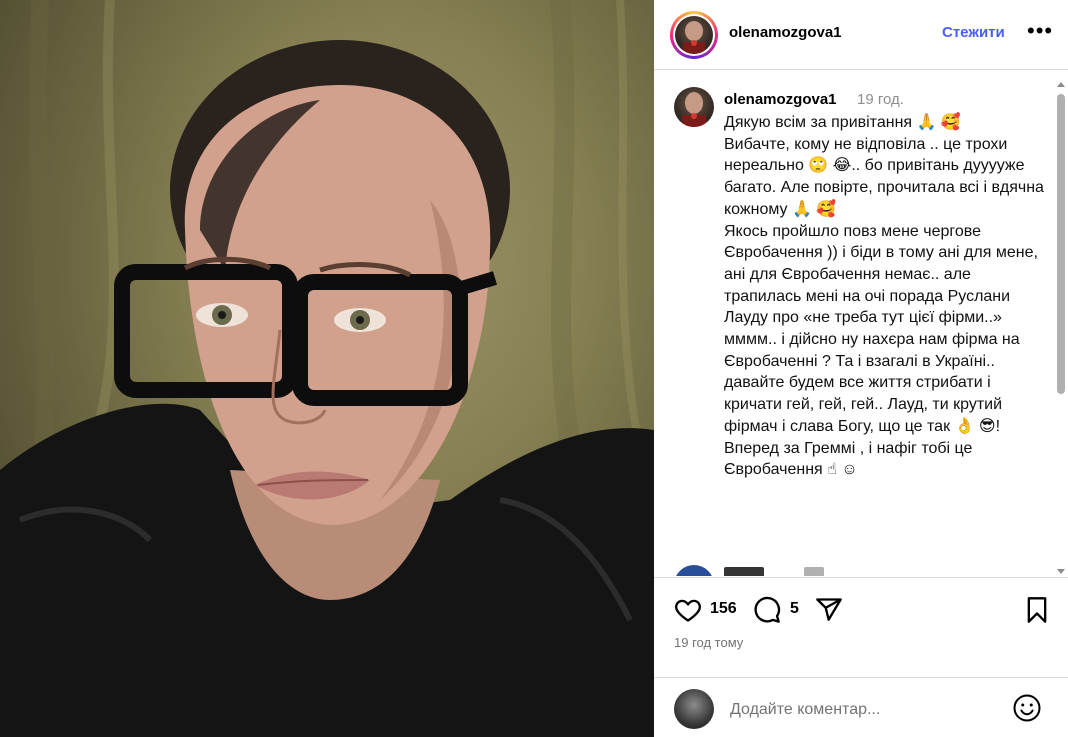  What do you see at coordinates (973, 32) in the screenshot?
I see `follow-button: Стежити` at bounding box center [973, 32].